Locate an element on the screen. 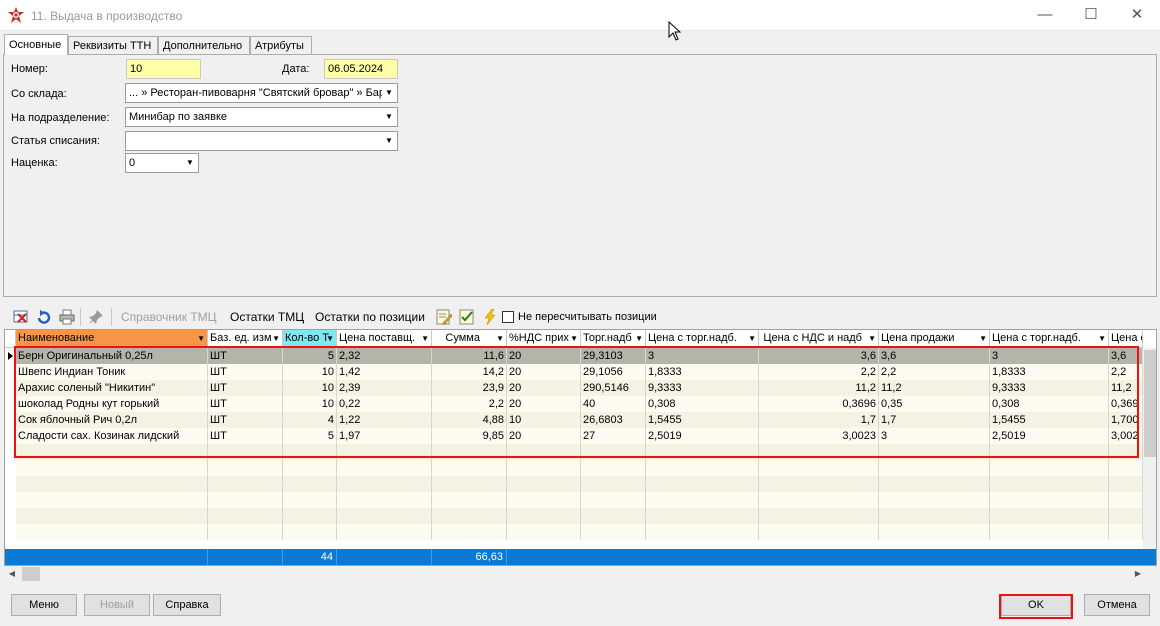 The image size is (1160, 626). stock-button: Остатки ТМЦ is located at coordinates (267, 317).